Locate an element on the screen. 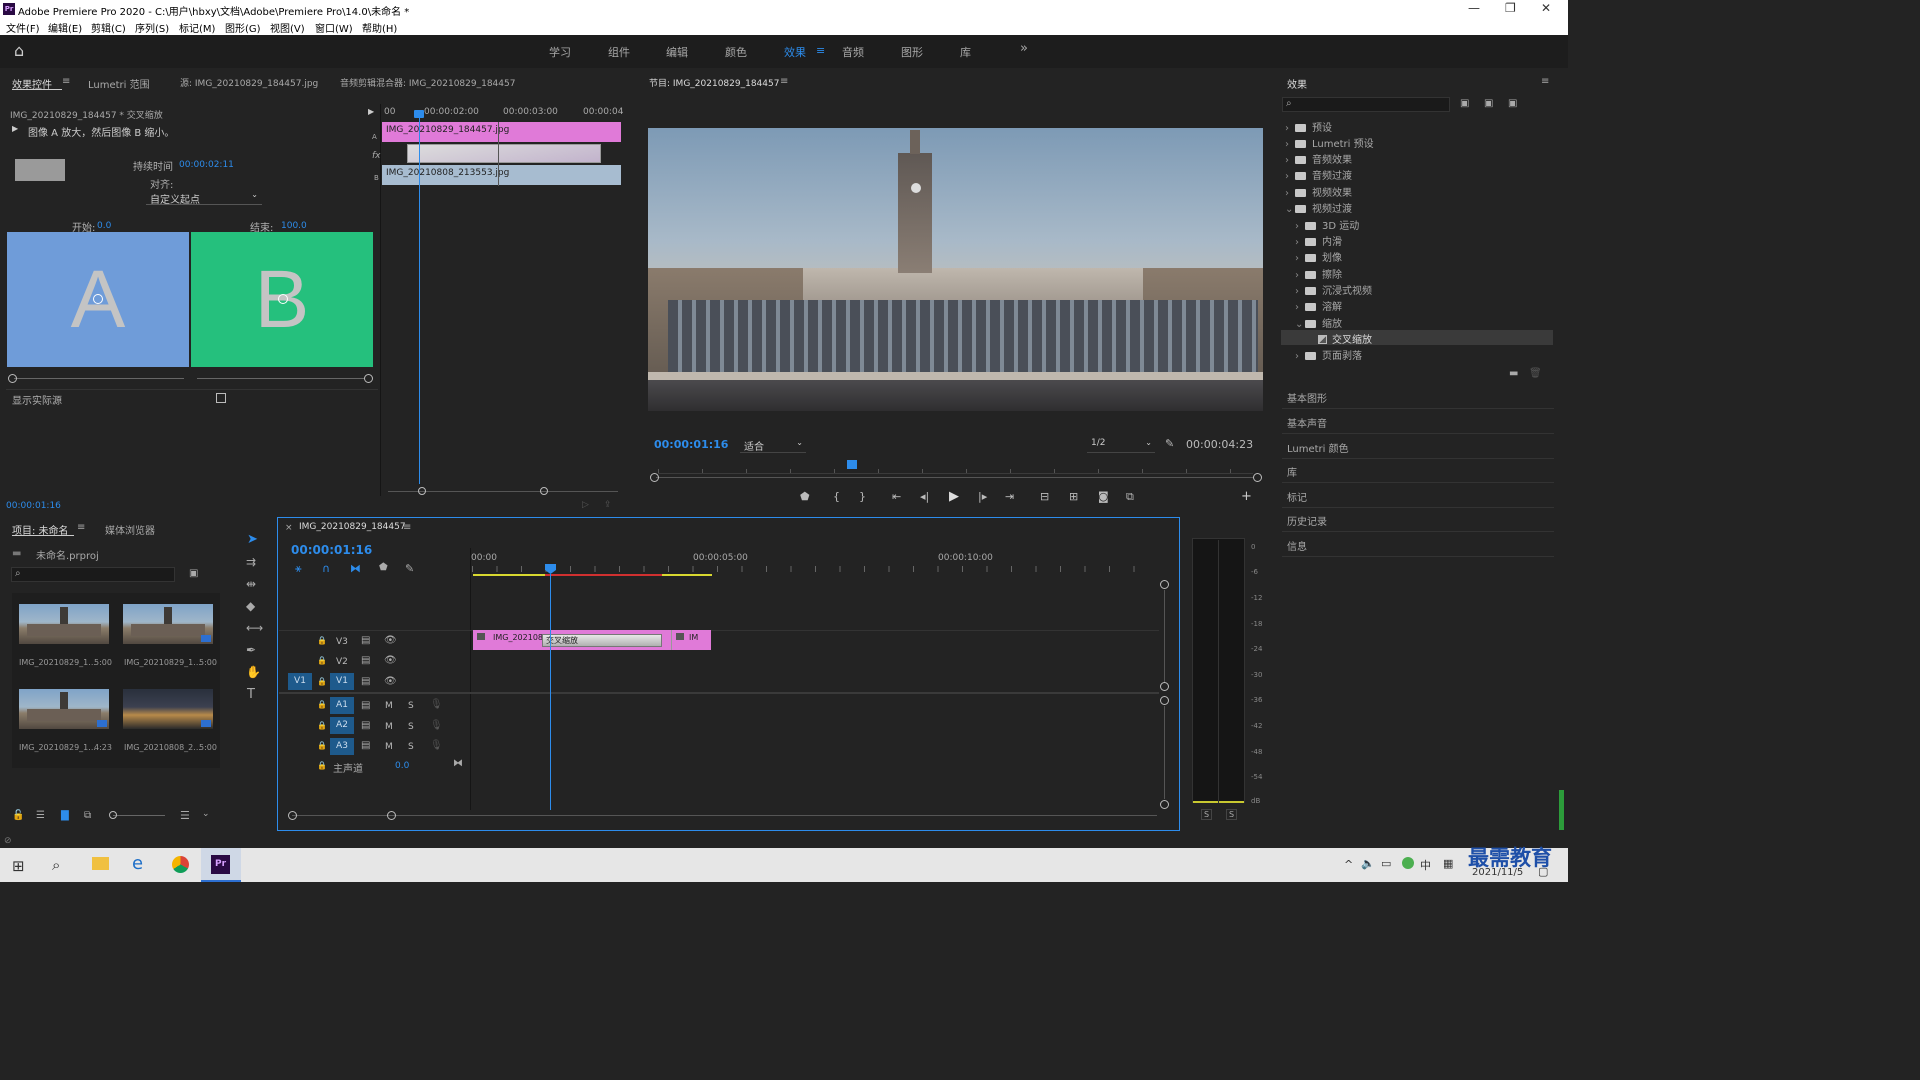  project-menu-icon: ≡ is located at coordinates (81, 527).